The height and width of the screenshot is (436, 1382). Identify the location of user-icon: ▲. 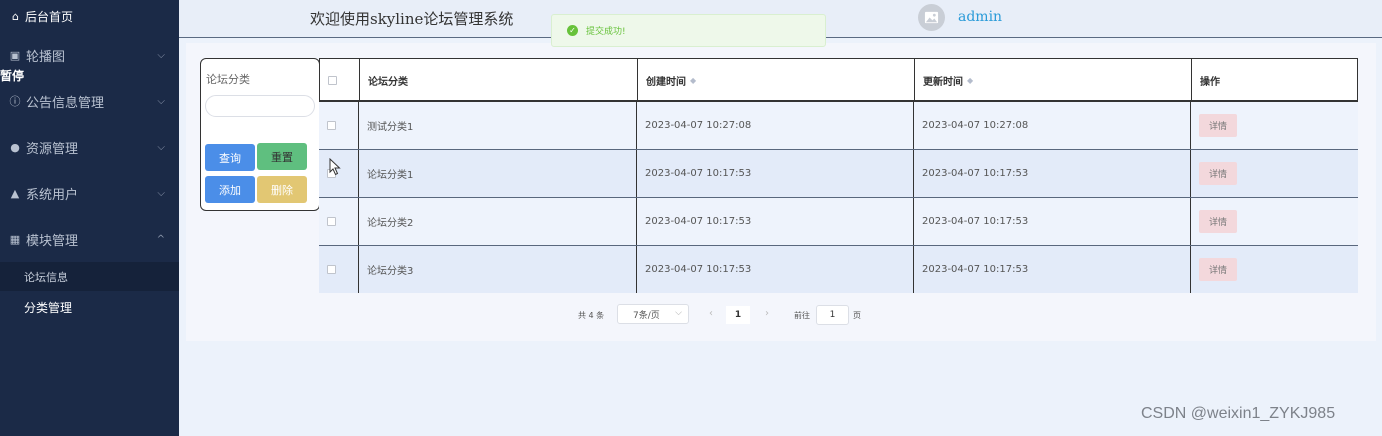
(15, 193).